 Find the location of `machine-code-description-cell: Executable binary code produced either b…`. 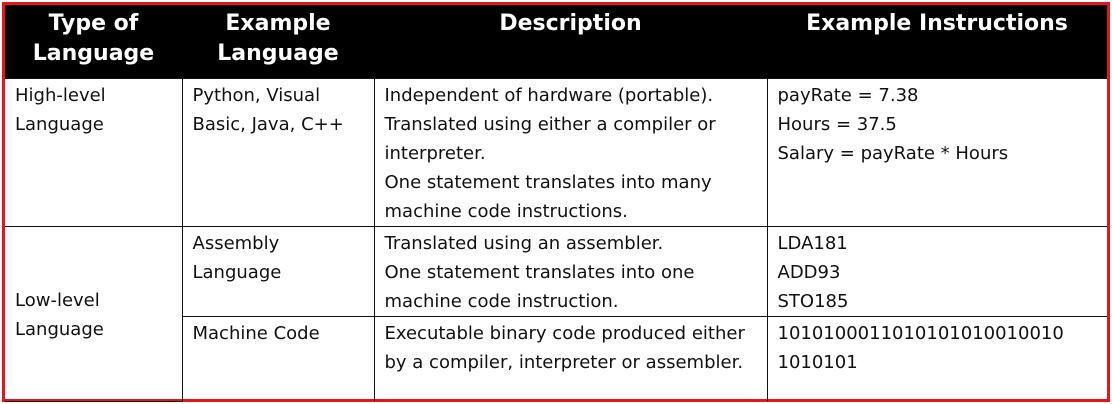

machine-code-description-cell: Executable binary code produced either b… is located at coordinates (570, 358).